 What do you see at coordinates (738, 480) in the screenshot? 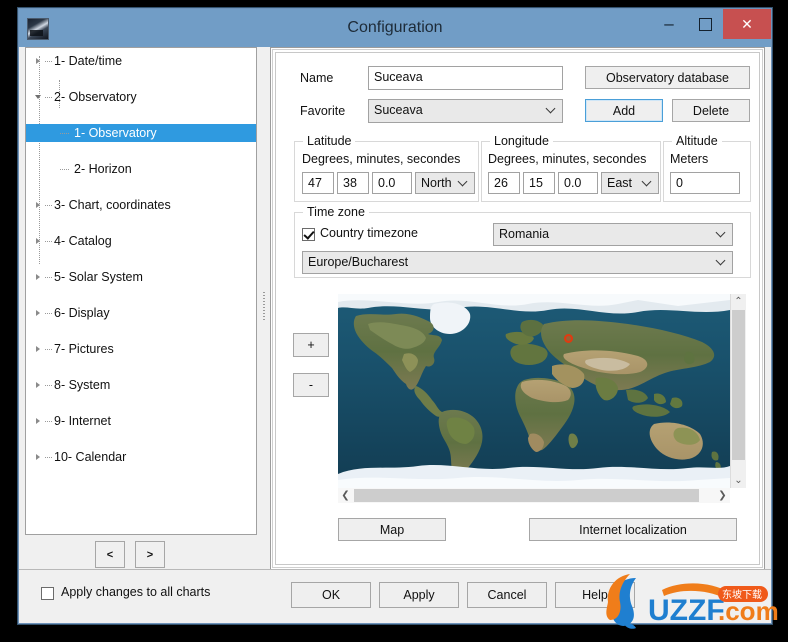
I see `scroll-down-button: ⌄` at bounding box center [738, 480].